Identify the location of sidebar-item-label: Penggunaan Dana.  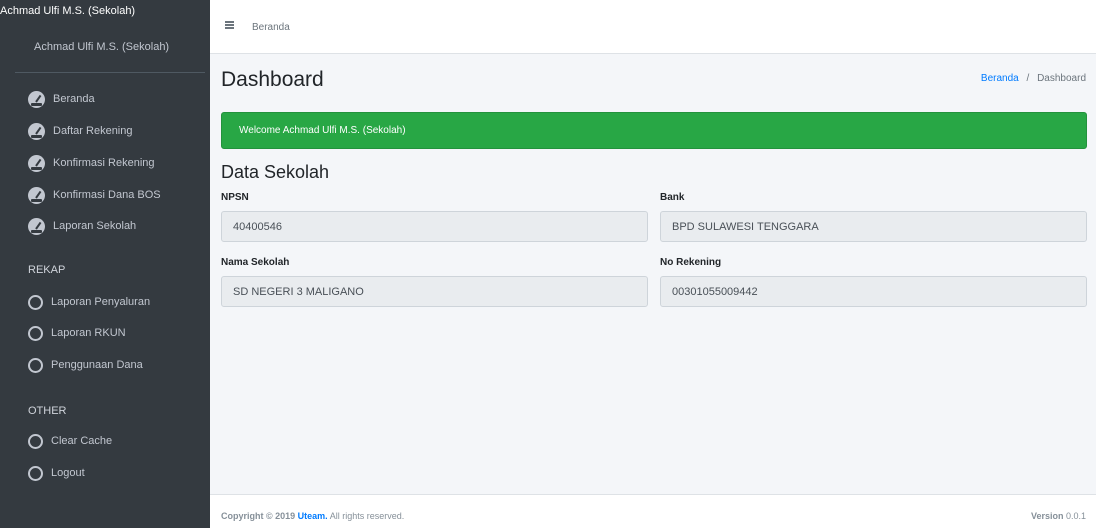
(97, 365).